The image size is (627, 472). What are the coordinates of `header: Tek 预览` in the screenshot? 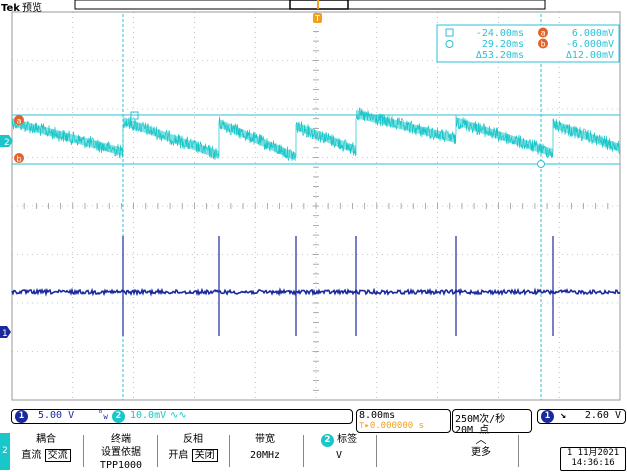 It's located at (21, 7).